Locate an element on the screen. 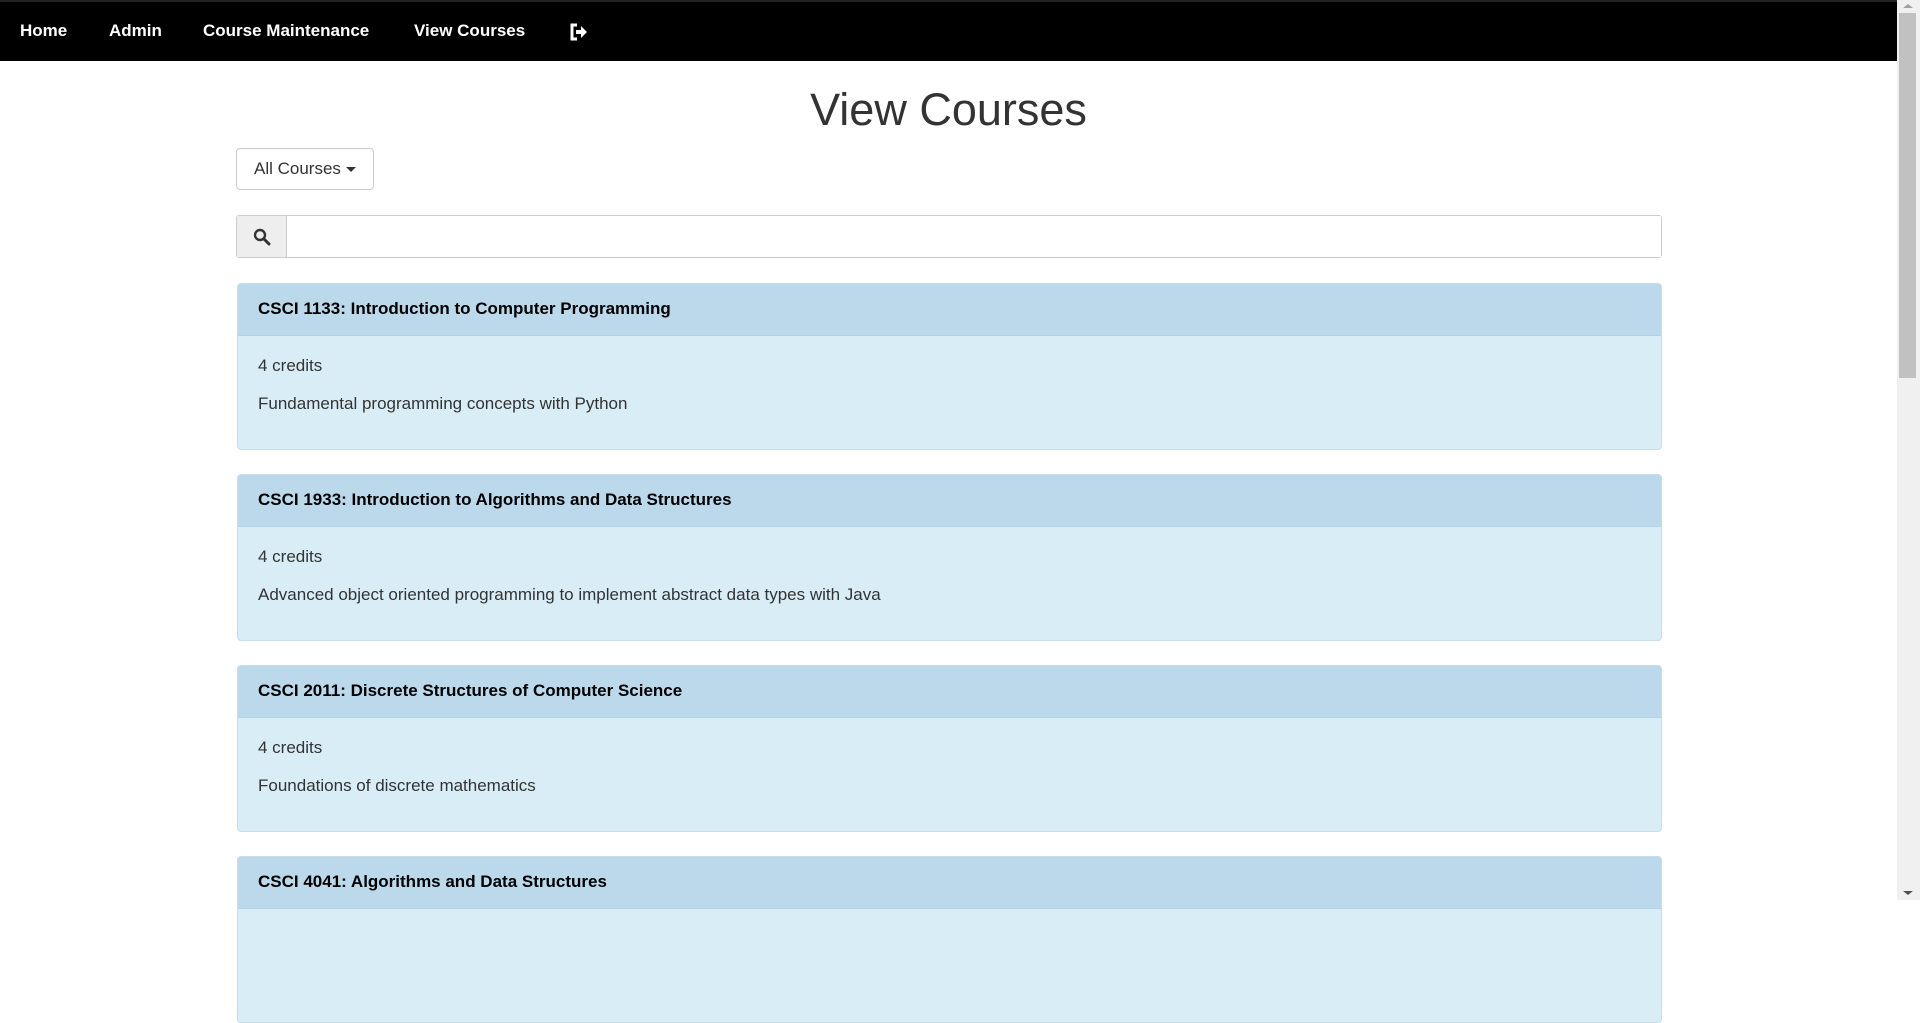 This screenshot has width=1920, height=1023. vertical-scrollbar is located at coordinates (1908, 450).